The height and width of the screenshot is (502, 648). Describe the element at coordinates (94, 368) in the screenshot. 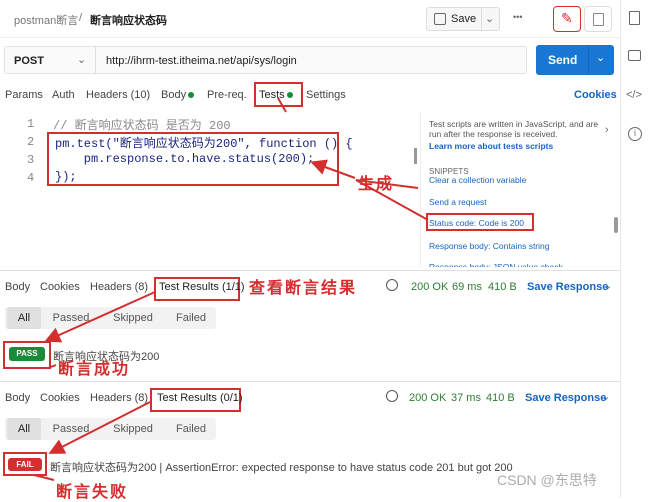

I see `annotation-success: 断言成功` at that location.